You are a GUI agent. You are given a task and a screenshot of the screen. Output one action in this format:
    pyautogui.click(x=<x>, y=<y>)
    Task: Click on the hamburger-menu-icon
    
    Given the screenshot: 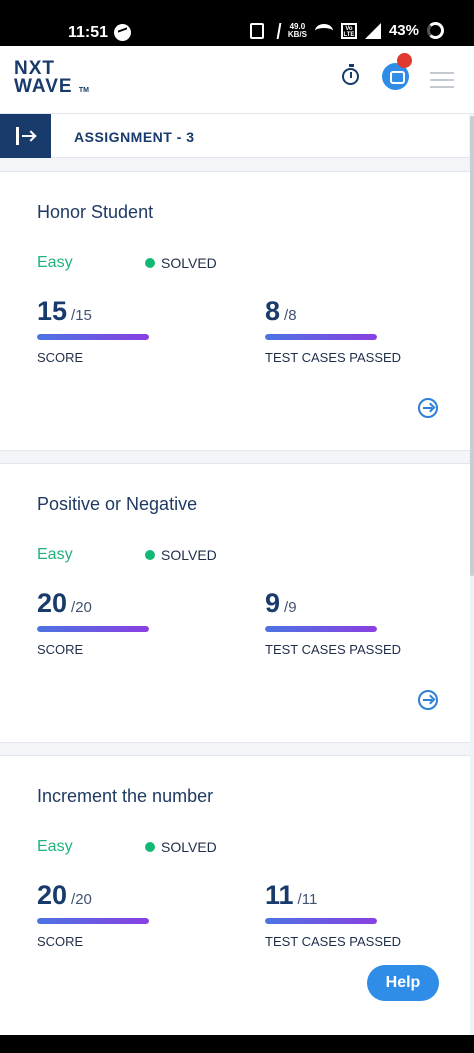 What is the action you would take?
    pyautogui.click(x=442, y=80)
    